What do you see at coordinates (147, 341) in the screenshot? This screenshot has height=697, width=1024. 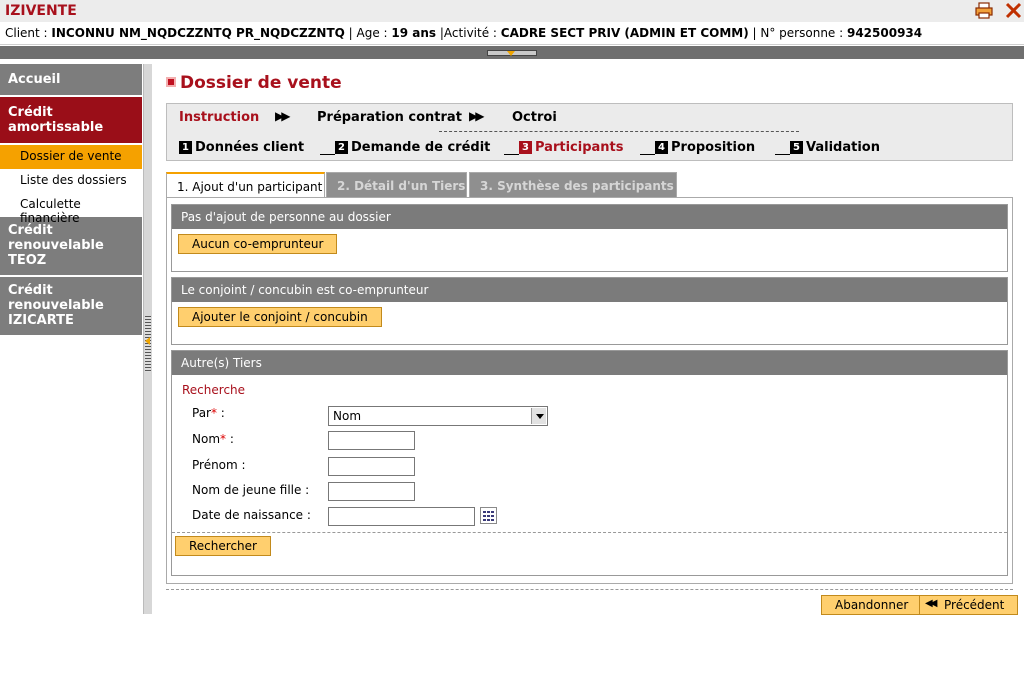 I see `chevron-left-icon` at bounding box center [147, 341].